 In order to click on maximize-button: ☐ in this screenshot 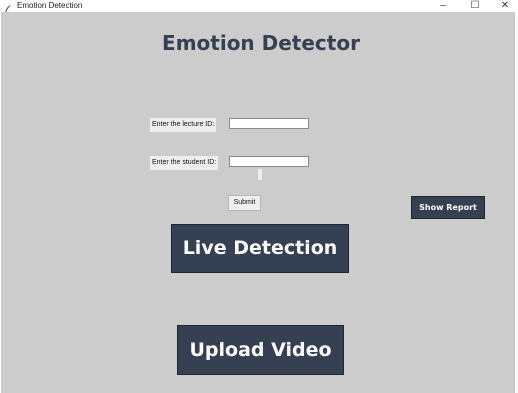, I will do `click(475, 6)`.